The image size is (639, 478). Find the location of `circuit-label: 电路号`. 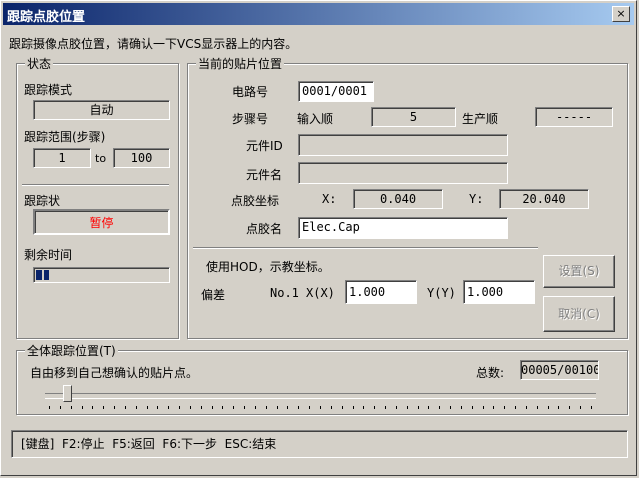

circuit-label: 电路号 is located at coordinates (250, 92).